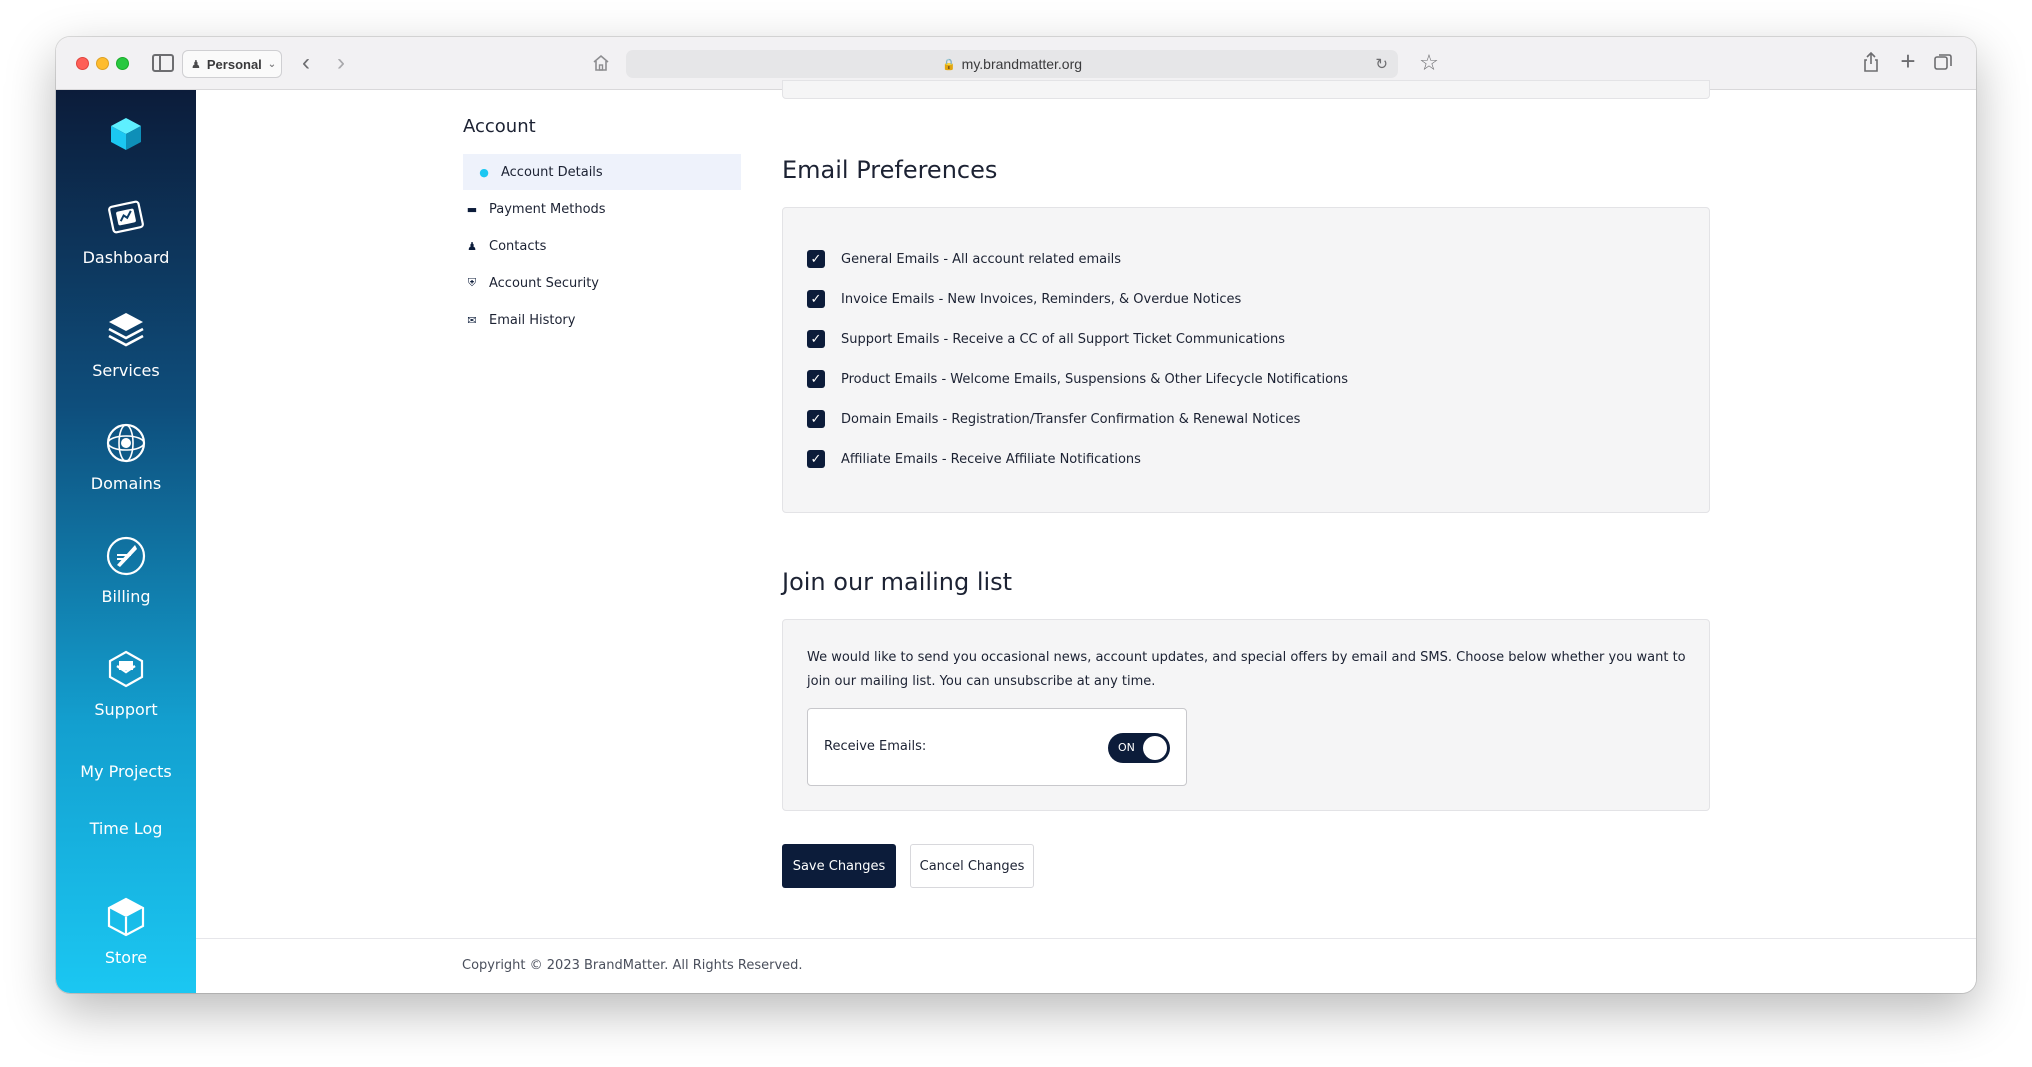  I want to click on sidebar-item-domains: Domains, so click(126, 457).